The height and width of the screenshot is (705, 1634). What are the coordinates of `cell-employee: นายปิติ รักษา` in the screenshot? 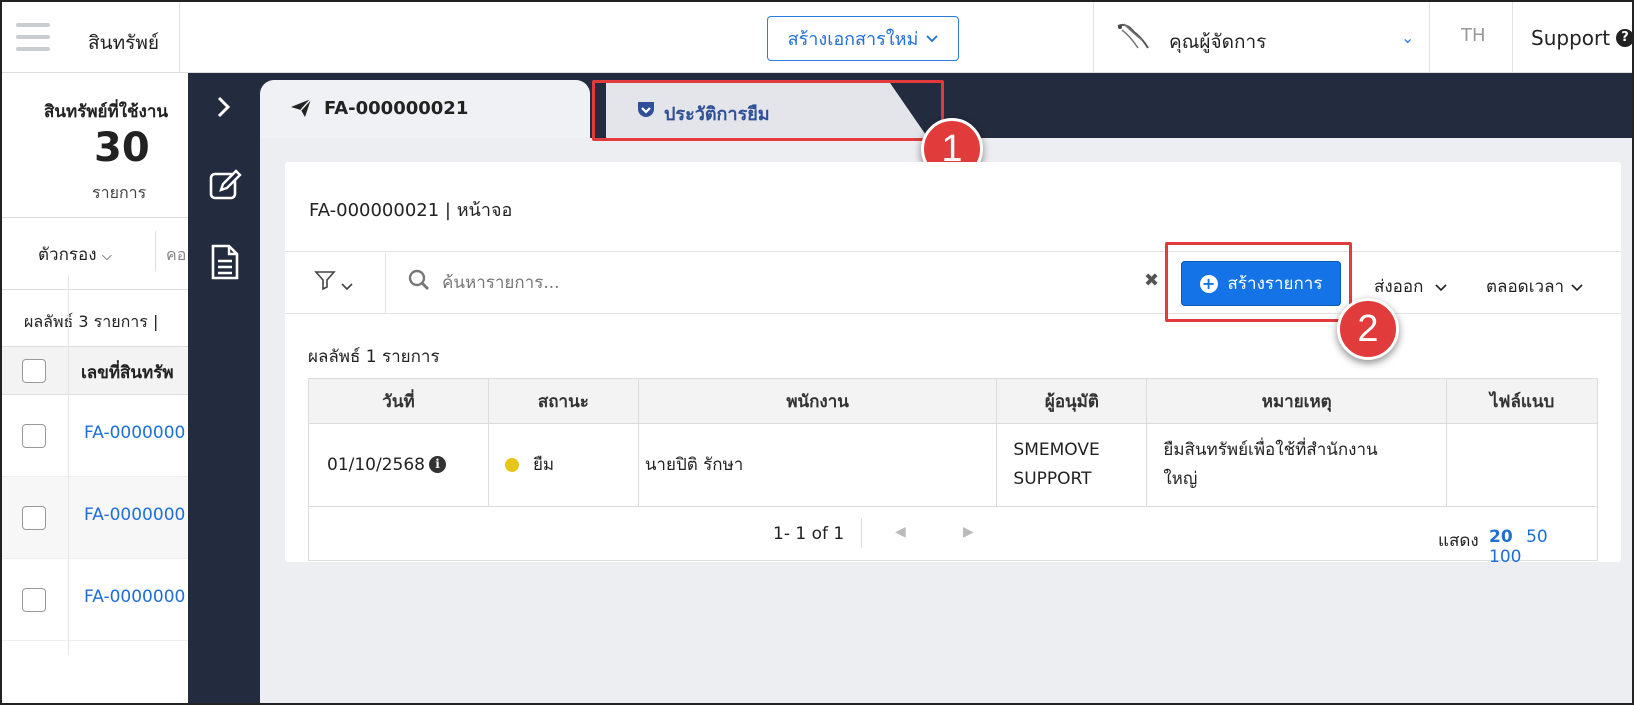 It's located at (817, 465).